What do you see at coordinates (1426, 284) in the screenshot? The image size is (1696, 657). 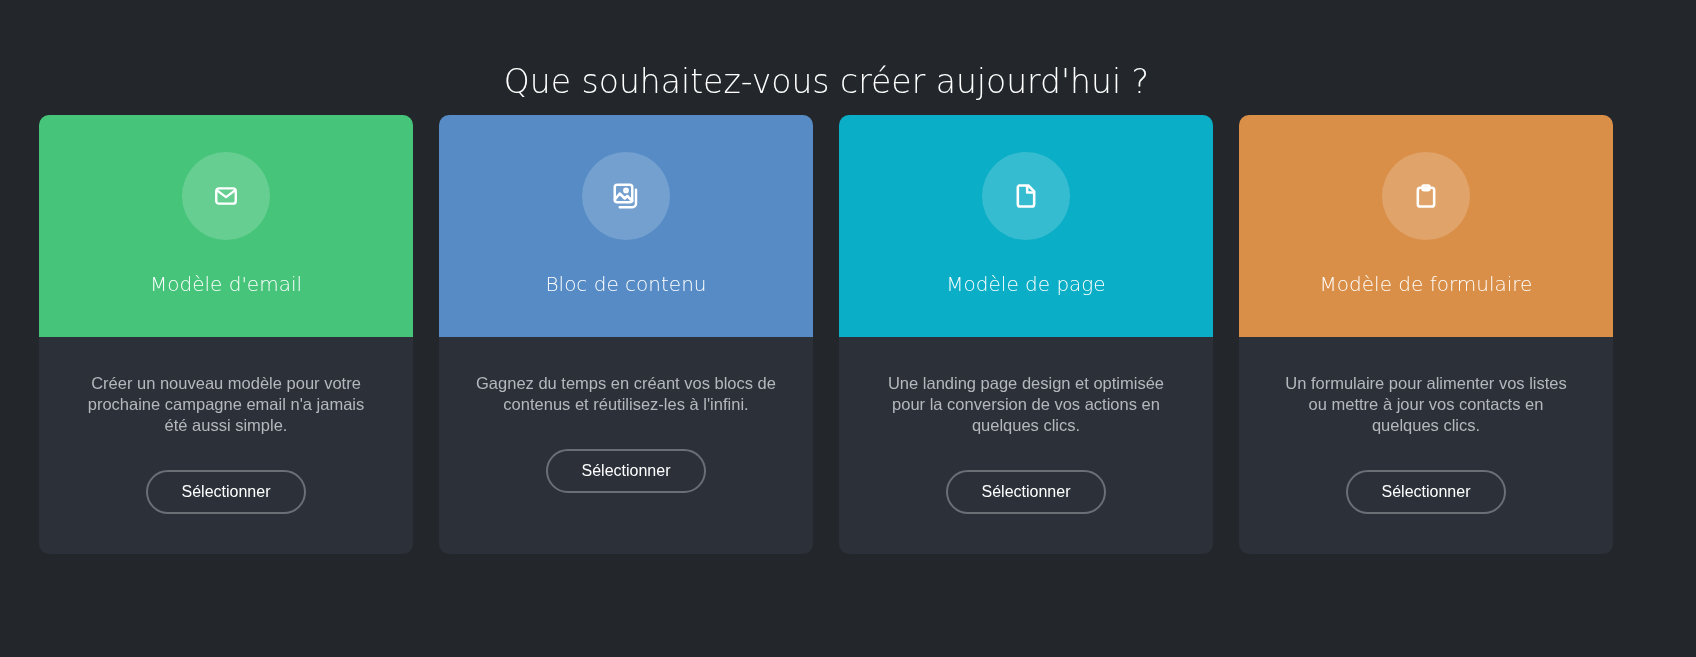 I see `card-title: Modèle de formulaire` at bounding box center [1426, 284].